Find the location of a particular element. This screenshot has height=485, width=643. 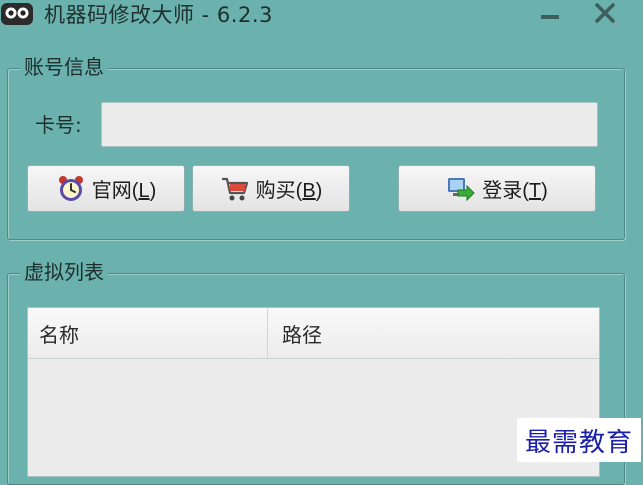

watermark-text: 最需教育 is located at coordinates (578, 442).